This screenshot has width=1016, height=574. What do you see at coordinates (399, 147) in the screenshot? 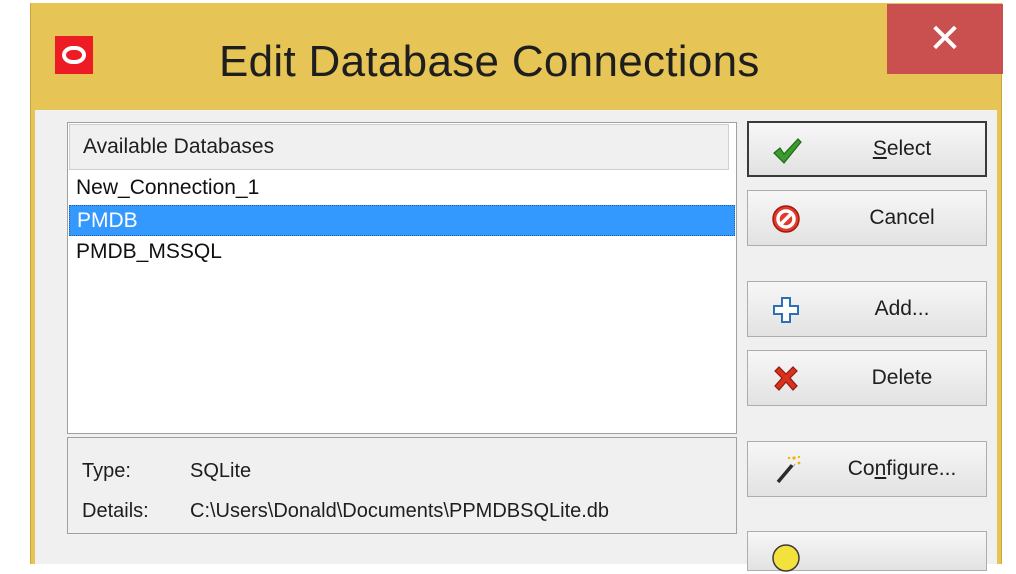
I see `list-column-header: Available Databases` at bounding box center [399, 147].